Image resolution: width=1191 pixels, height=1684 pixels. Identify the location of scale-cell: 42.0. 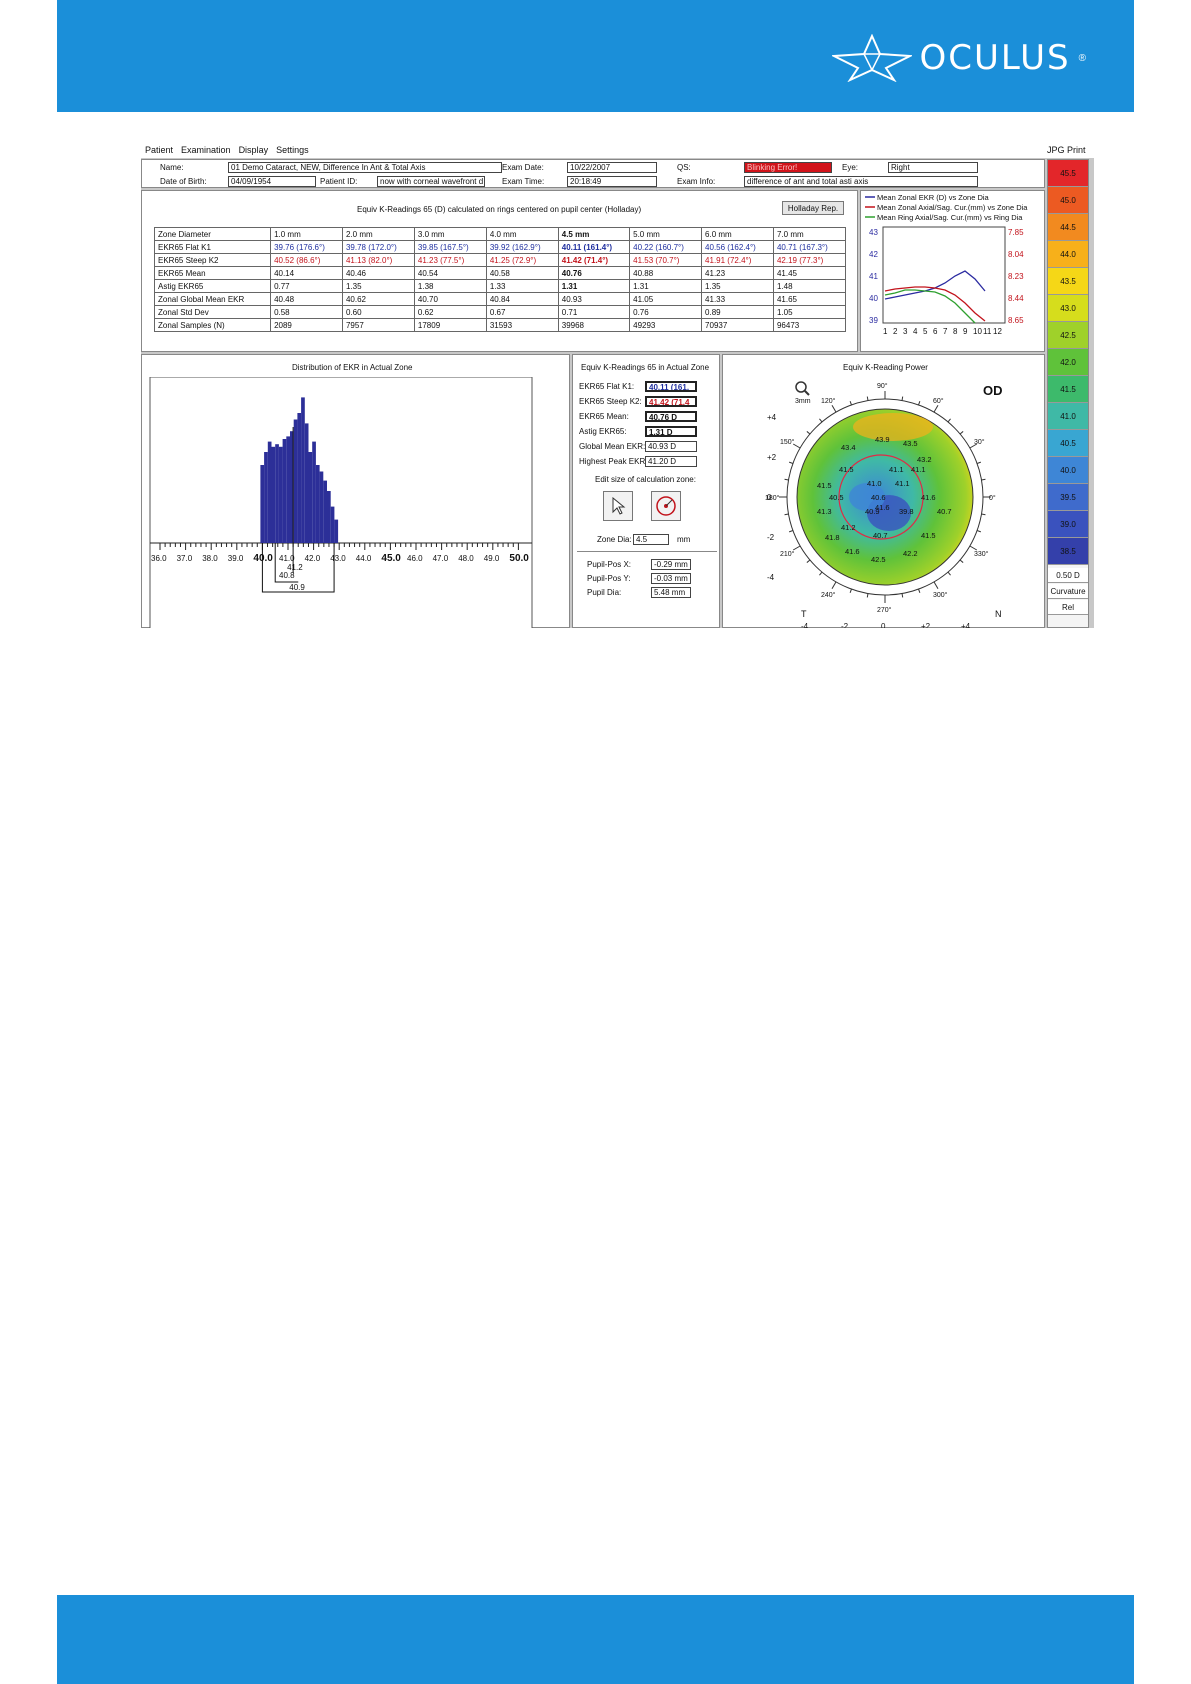
(1068, 362).